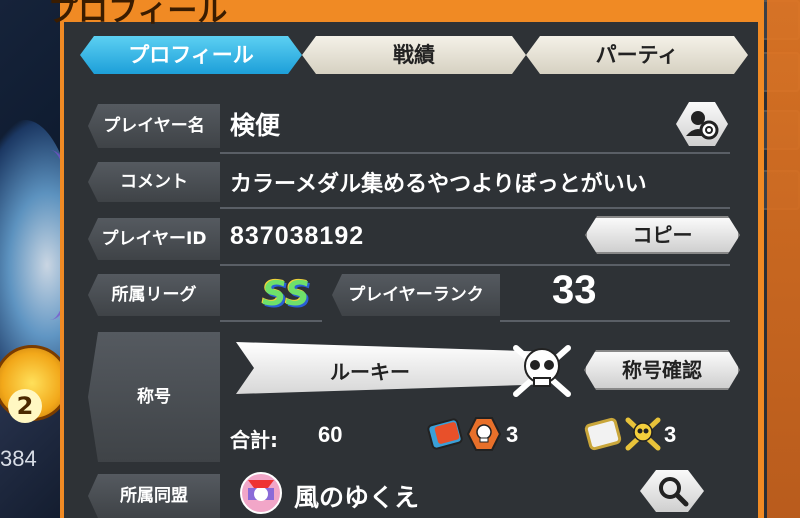 The width and height of the screenshot is (800, 518). I want to click on league-badge-icon: SS, so click(286, 294).